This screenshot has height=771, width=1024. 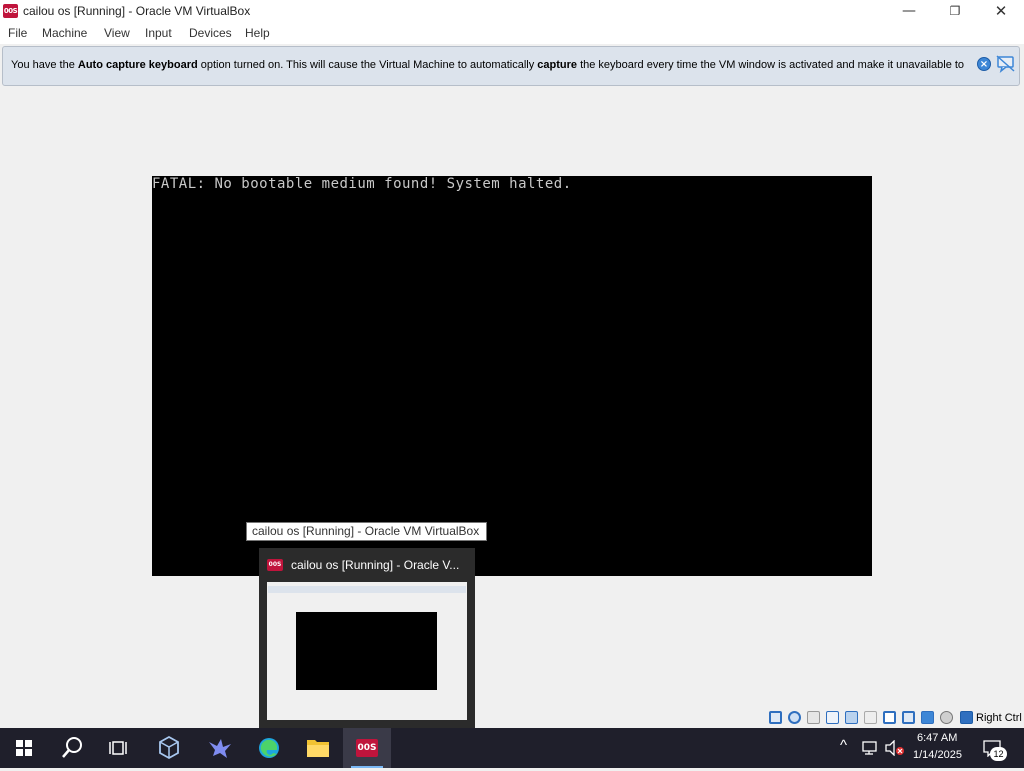 What do you see at coordinates (210, 33) in the screenshot?
I see `menu-devices: Devices` at bounding box center [210, 33].